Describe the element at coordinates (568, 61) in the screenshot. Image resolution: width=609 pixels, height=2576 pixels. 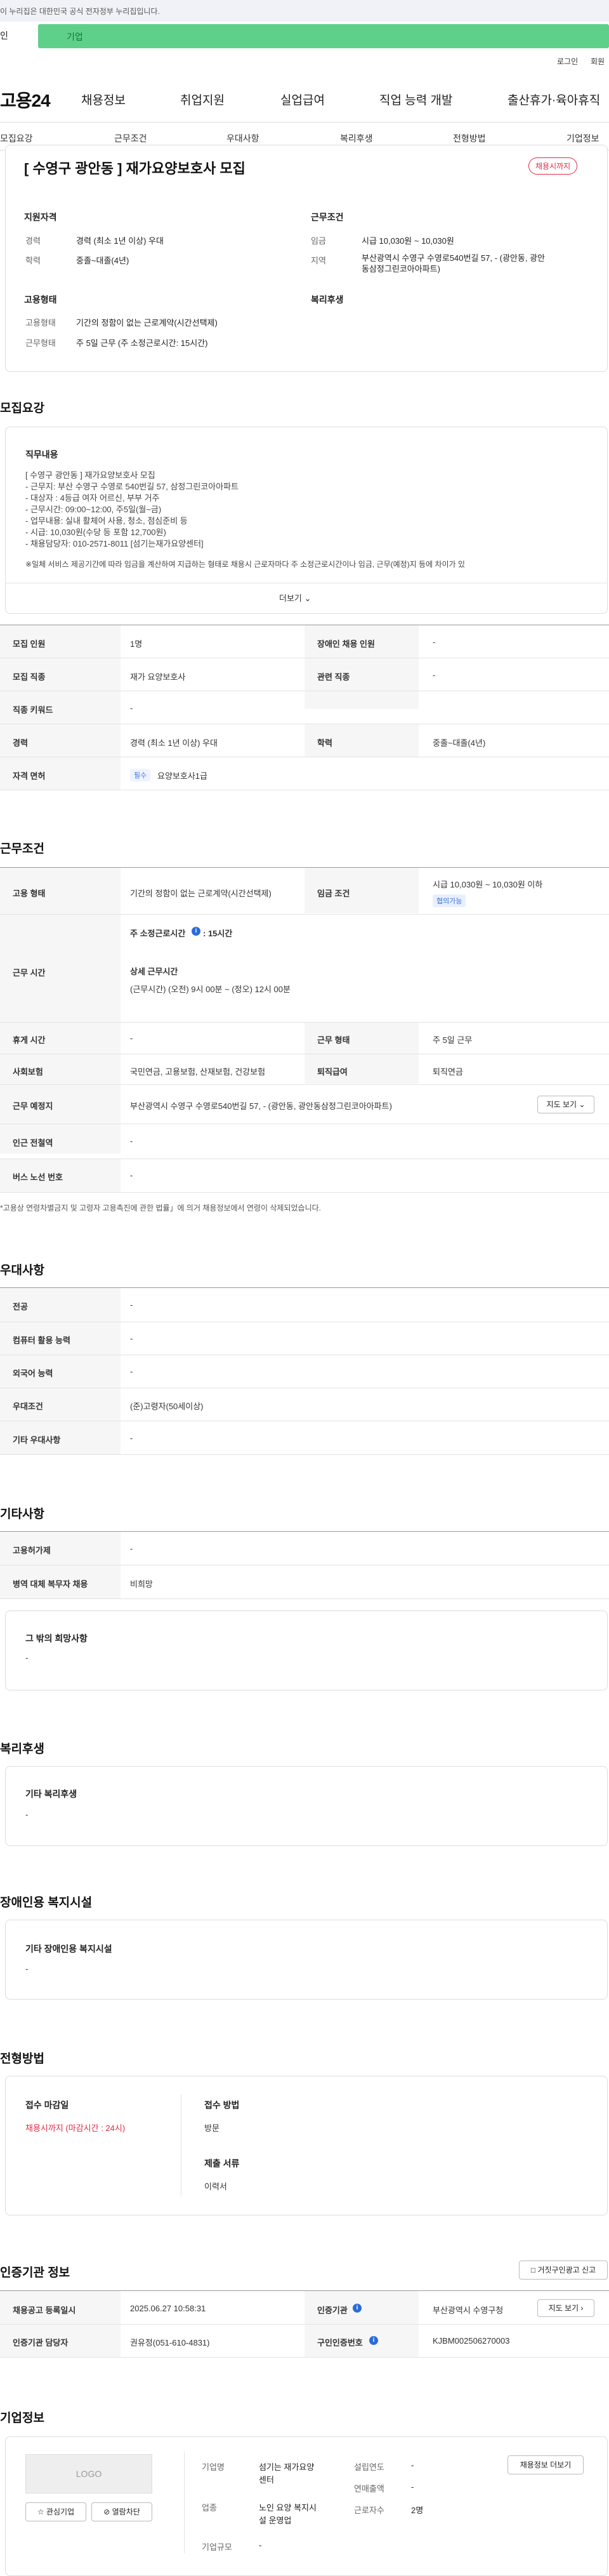
I see `login-link: 로그인` at that location.